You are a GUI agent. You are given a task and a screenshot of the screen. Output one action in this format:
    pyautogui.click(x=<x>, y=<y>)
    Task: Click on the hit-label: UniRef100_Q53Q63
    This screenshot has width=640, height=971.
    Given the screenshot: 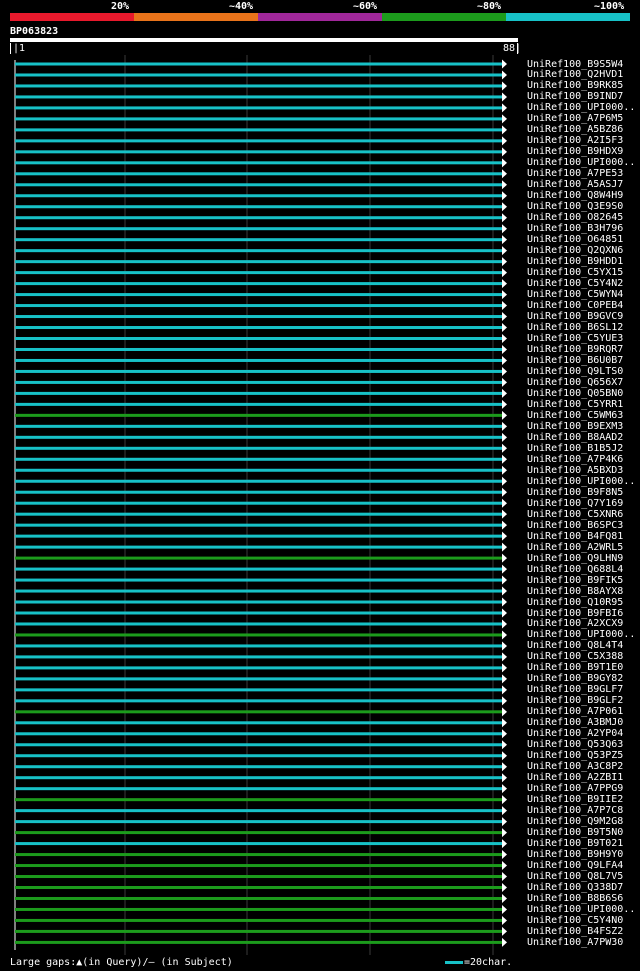 What is the action you would take?
    pyautogui.click(x=575, y=744)
    